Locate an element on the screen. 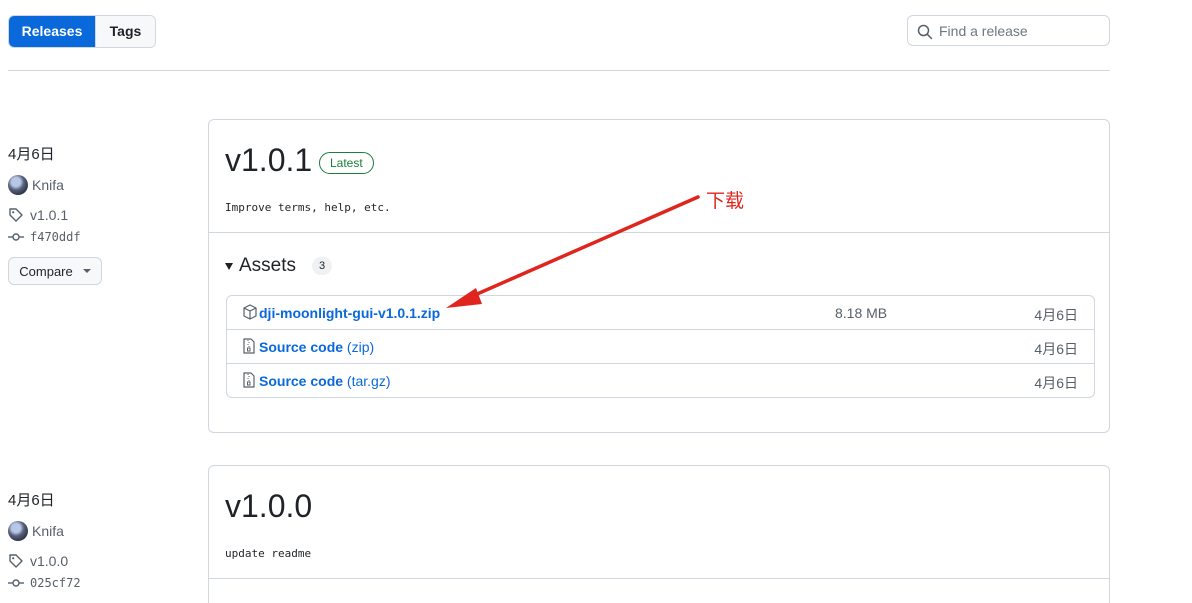 The height and width of the screenshot is (603, 1192). search-input is located at coordinates (1021, 30).